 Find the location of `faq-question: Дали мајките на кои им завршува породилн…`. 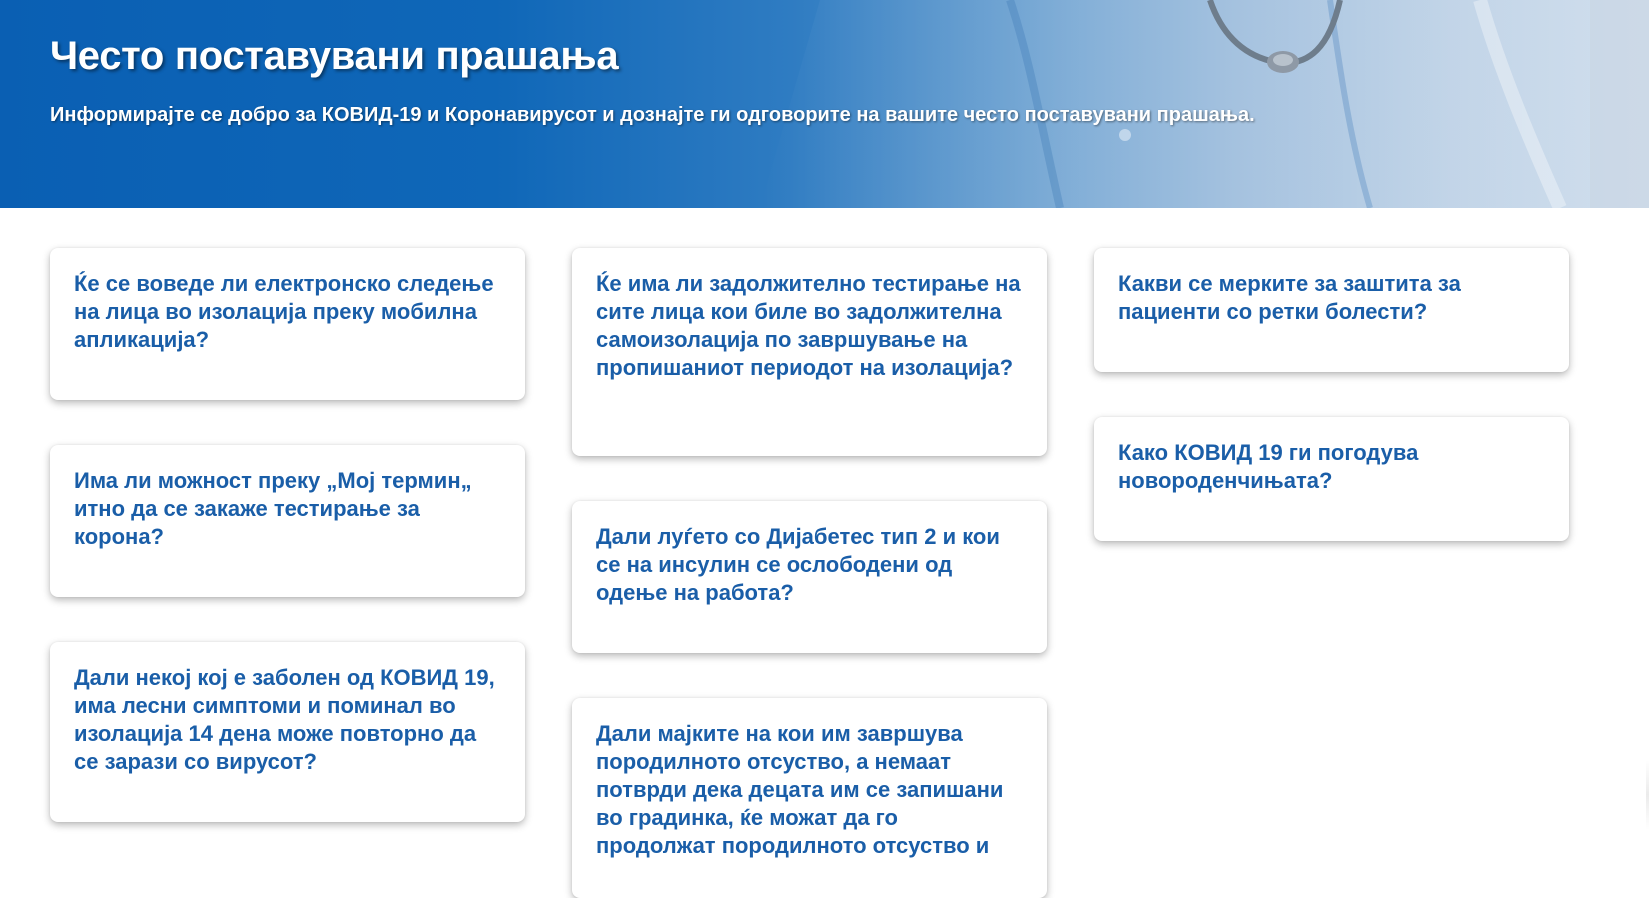

faq-question: Дали мајките на кои им завршува породилн… is located at coordinates (809, 790).